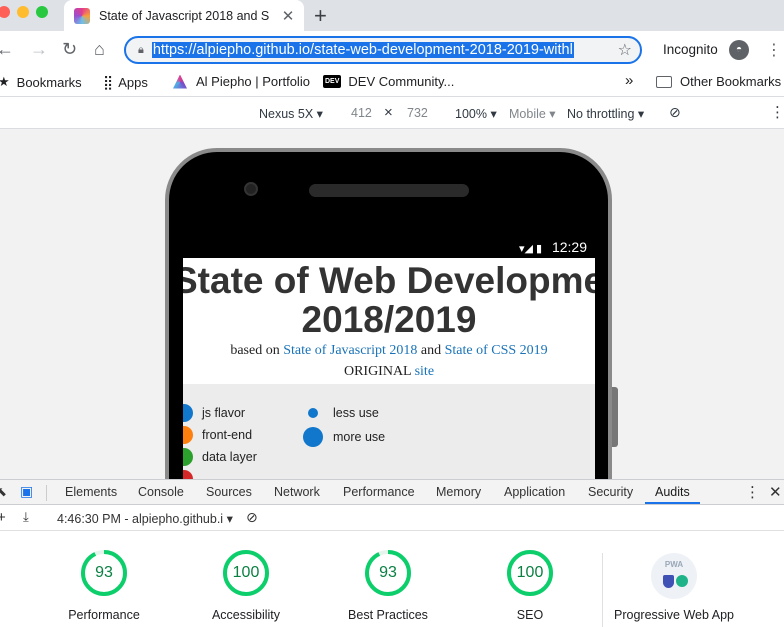 The width and height of the screenshot is (784, 627). I want to click on inspect-element-icon: ⬉, so click(3, 492).